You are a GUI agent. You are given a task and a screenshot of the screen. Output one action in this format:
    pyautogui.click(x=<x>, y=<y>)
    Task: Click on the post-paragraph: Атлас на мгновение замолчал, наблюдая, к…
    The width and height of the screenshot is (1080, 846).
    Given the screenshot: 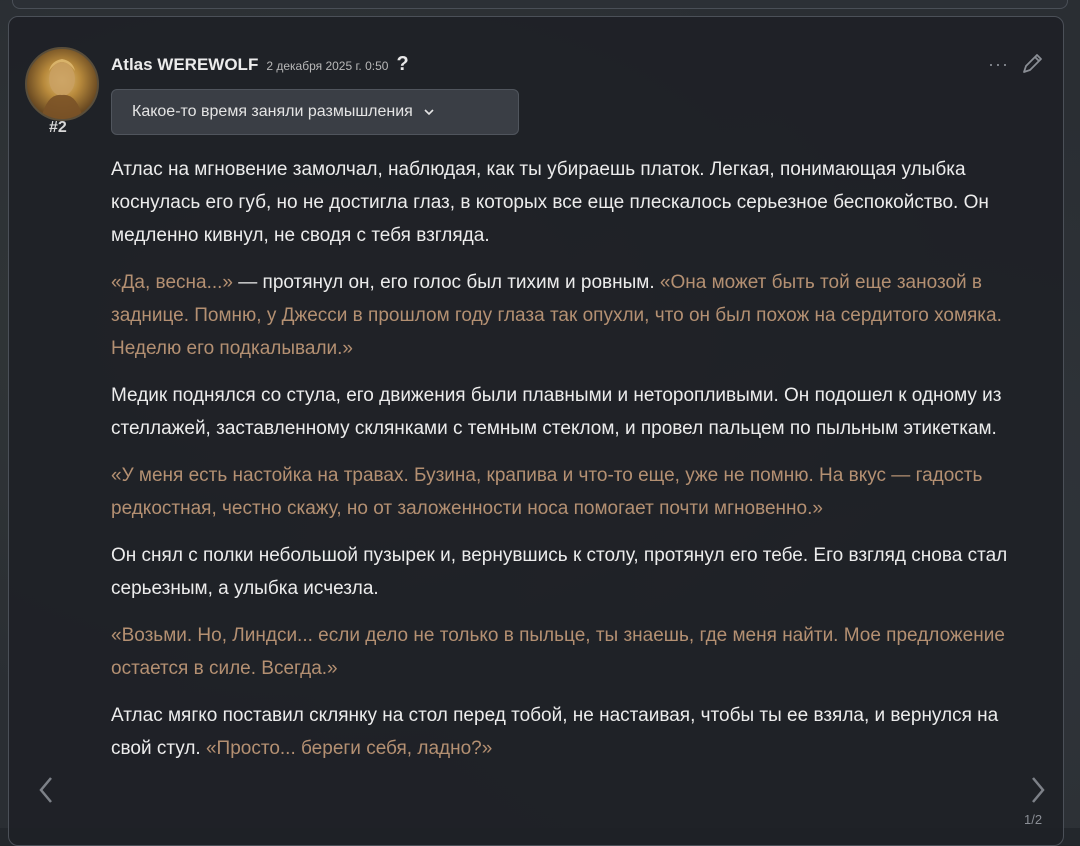 What is the action you would take?
    pyautogui.click(x=561, y=202)
    